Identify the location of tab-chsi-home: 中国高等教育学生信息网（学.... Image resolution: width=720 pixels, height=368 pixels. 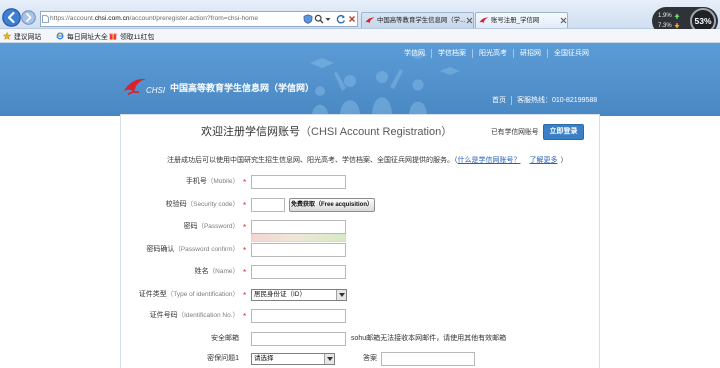
(417, 20).